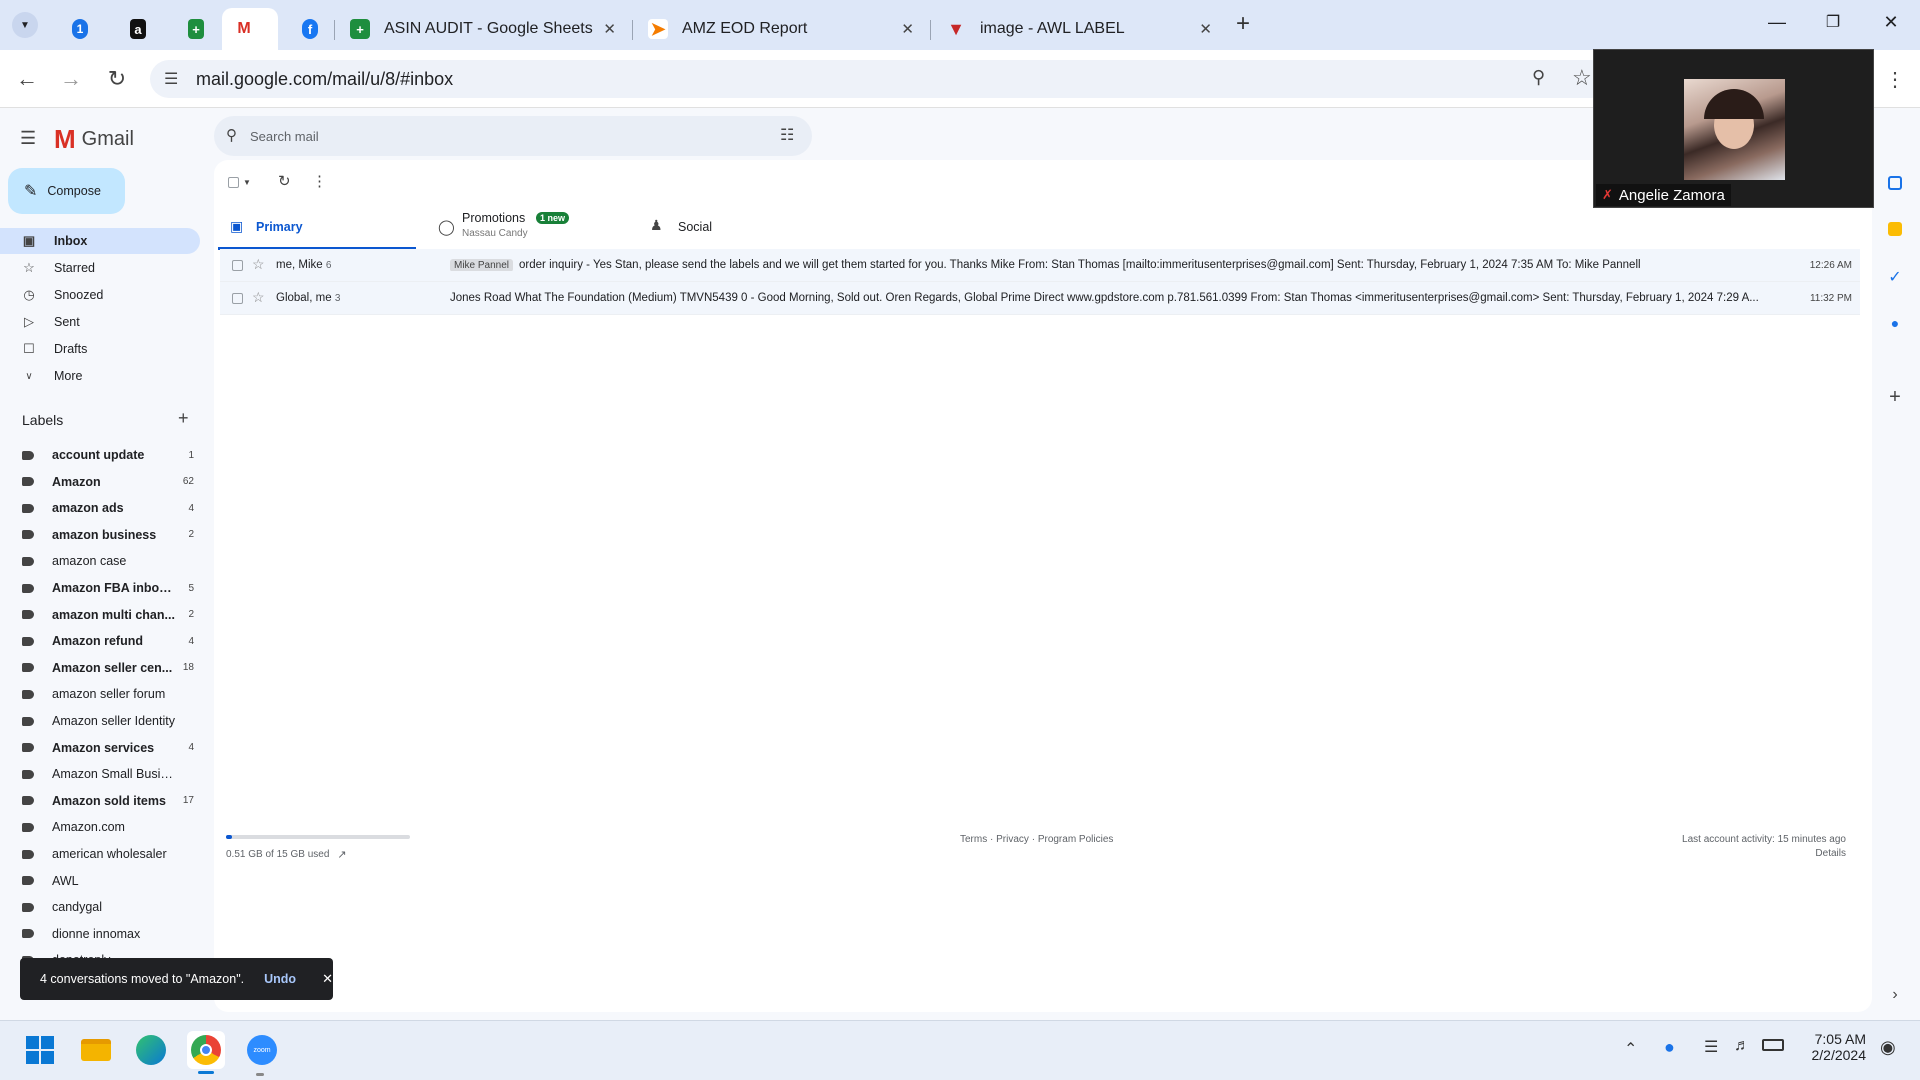  I want to click on tab-facebook: f, so click(310, 29).